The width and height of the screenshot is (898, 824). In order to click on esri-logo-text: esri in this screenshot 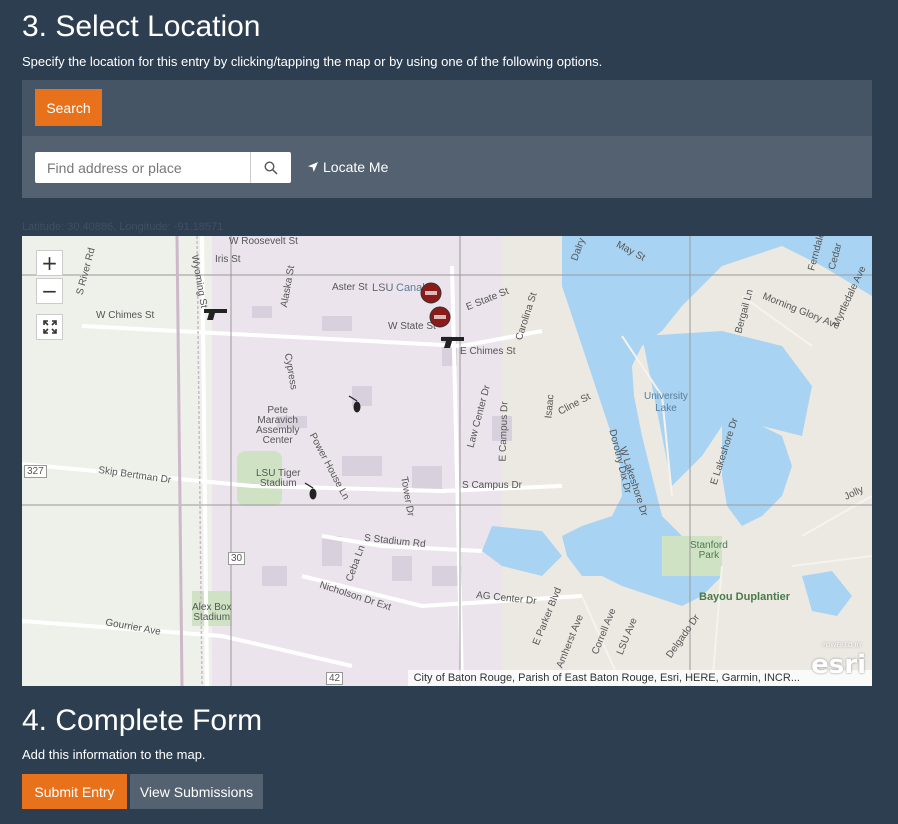, I will do `click(838, 665)`.